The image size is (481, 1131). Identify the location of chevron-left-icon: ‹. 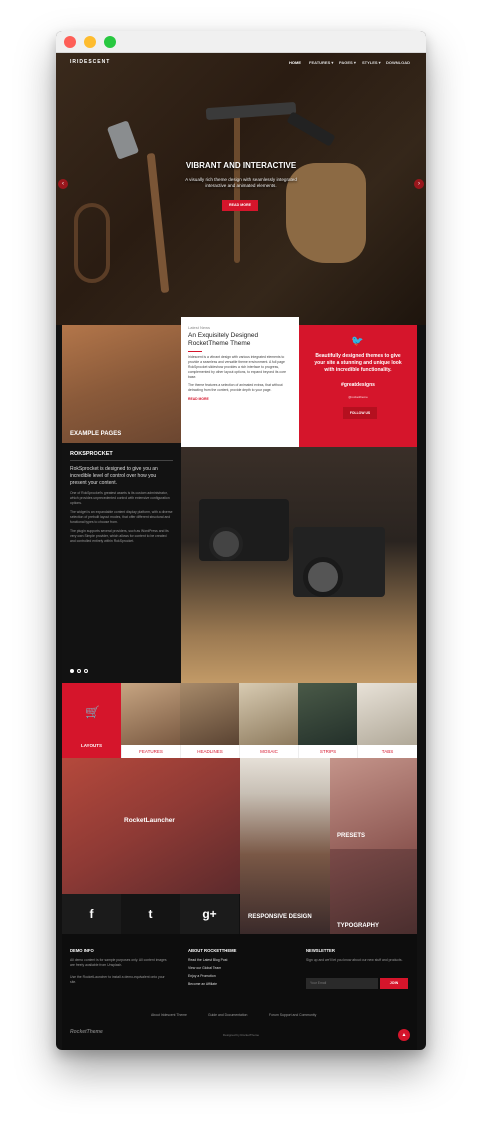
(63, 184).